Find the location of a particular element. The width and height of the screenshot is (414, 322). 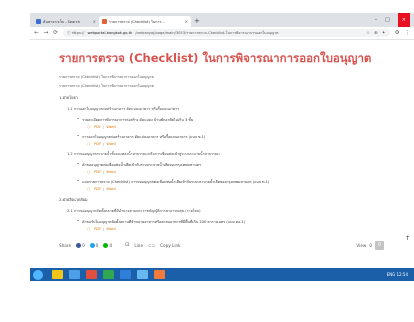

search-favicon-icon is located at coordinates (38, 21).